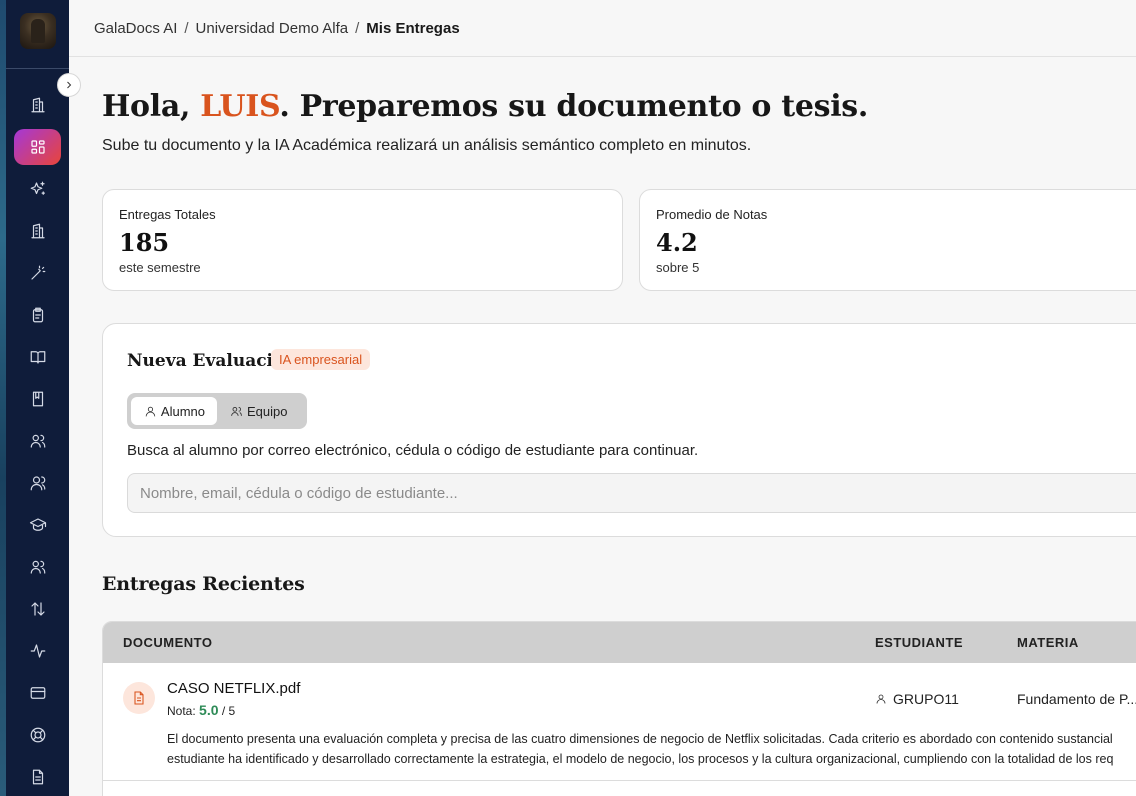 The height and width of the screenshot is (796, 1136). Describe the element at coordinates (321, 359) in the screenshot. I see `ai-badge: IA empresarial` at that location.